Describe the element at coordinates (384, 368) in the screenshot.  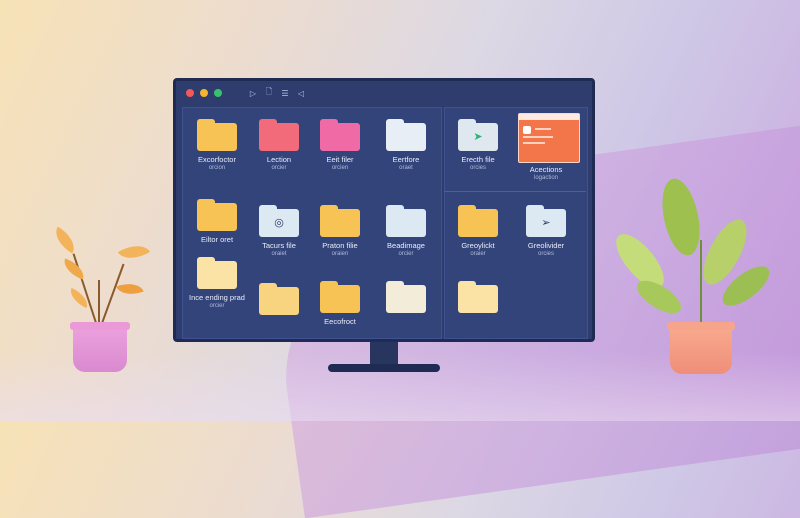
I see `monitor-stand-base` at that location.